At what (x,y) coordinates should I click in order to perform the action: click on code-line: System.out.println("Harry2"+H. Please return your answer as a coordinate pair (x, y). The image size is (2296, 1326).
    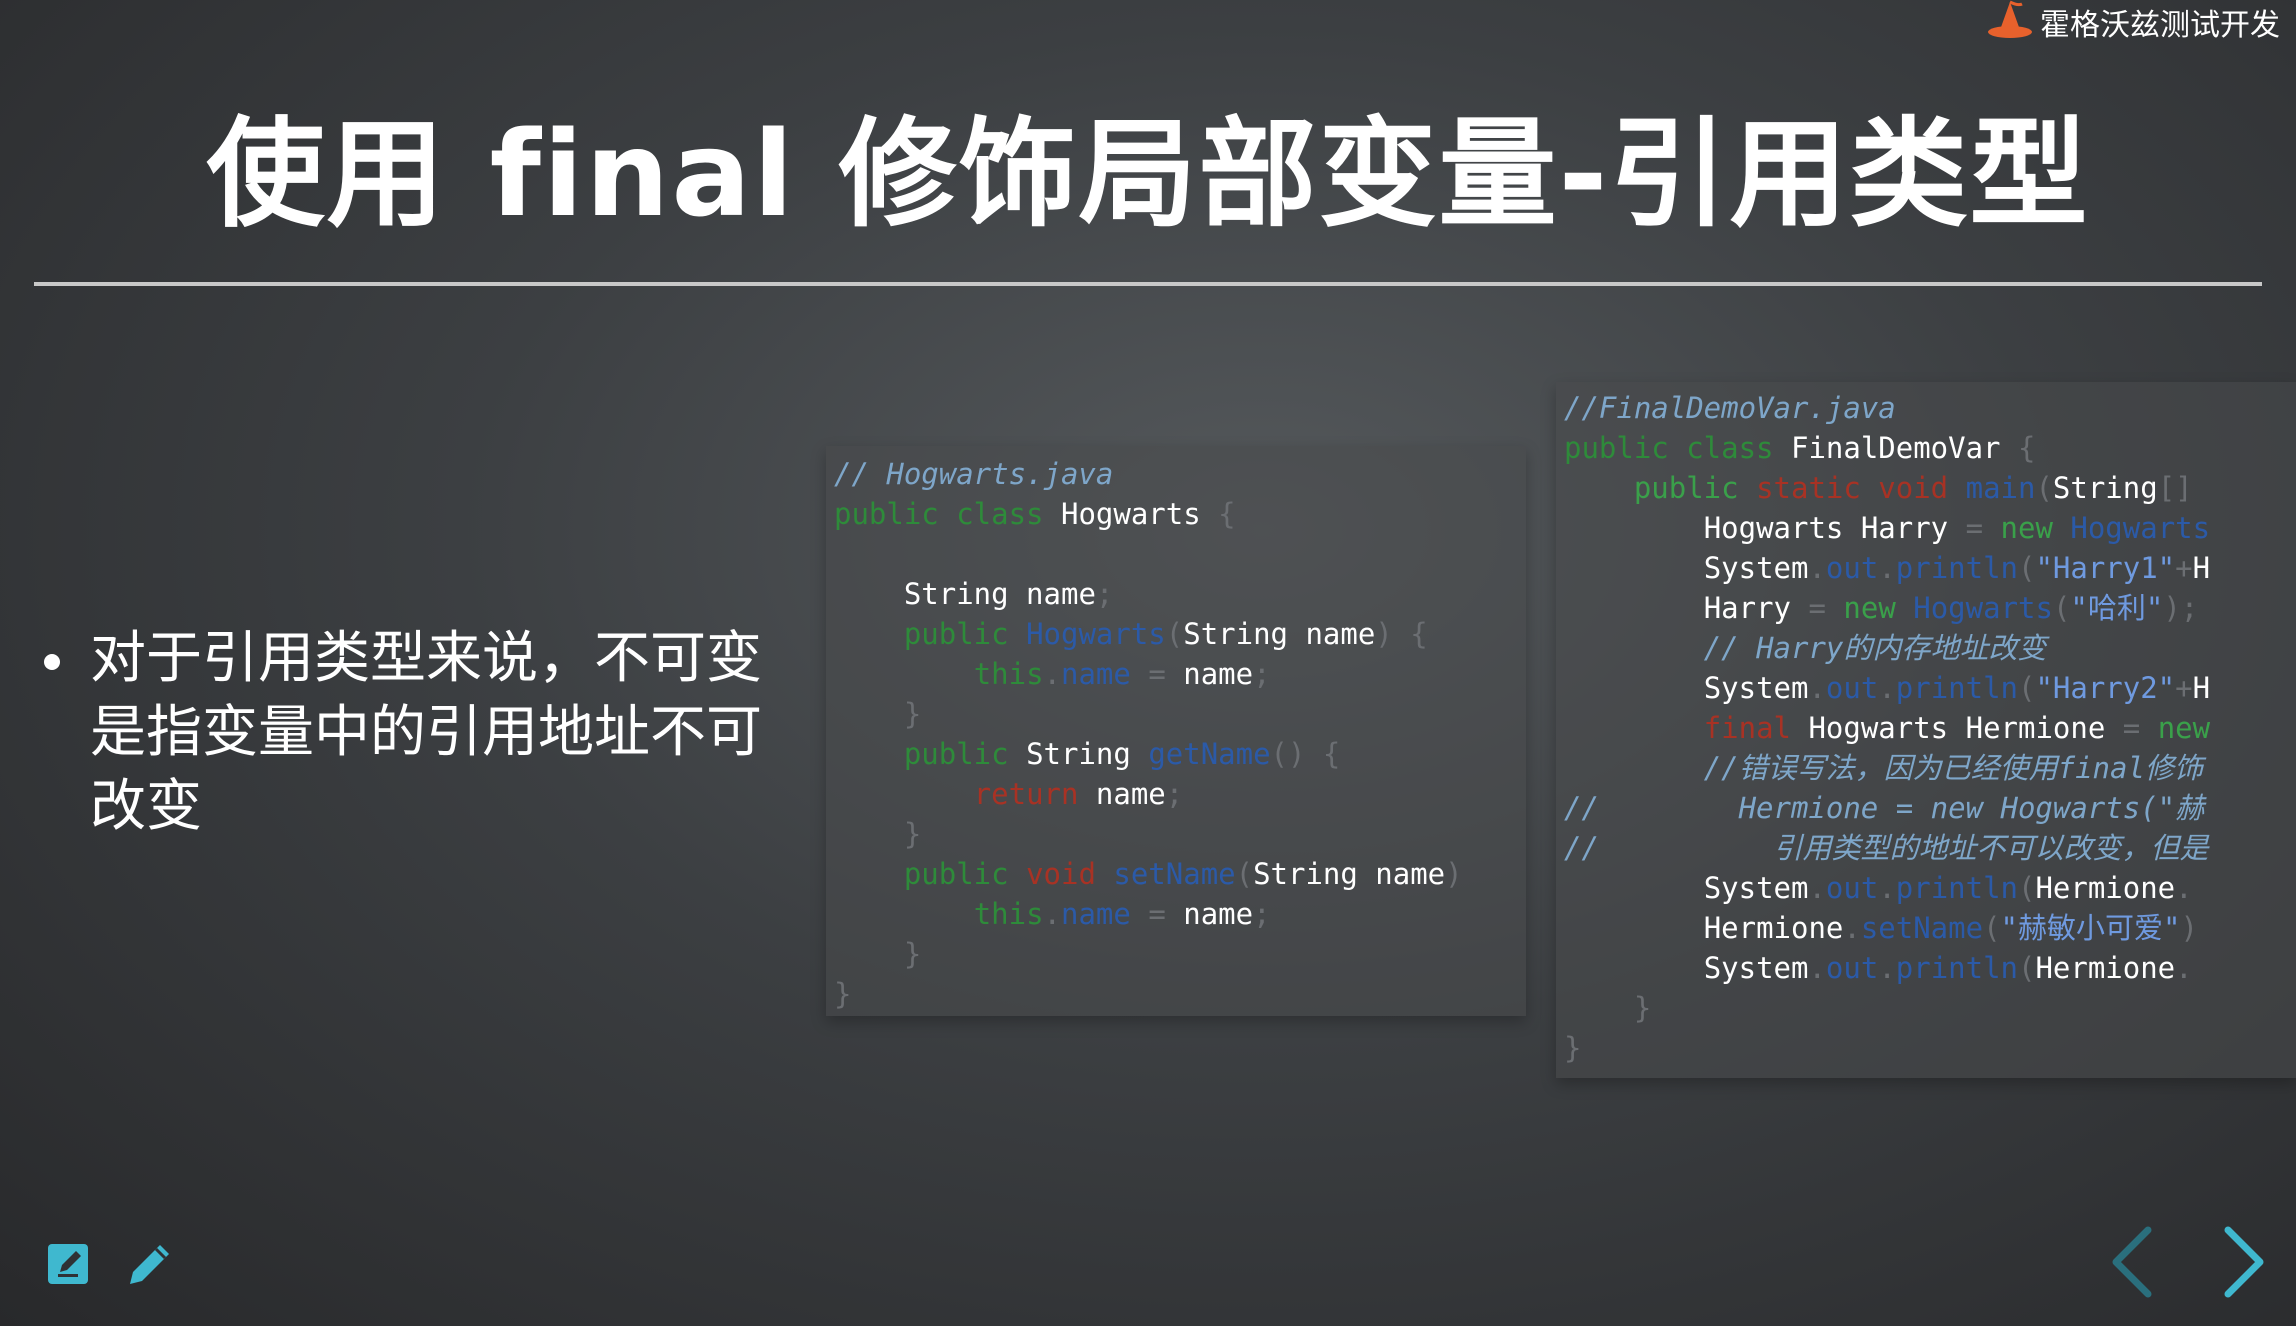
    Looking at the image, I should click on (1957, 688).